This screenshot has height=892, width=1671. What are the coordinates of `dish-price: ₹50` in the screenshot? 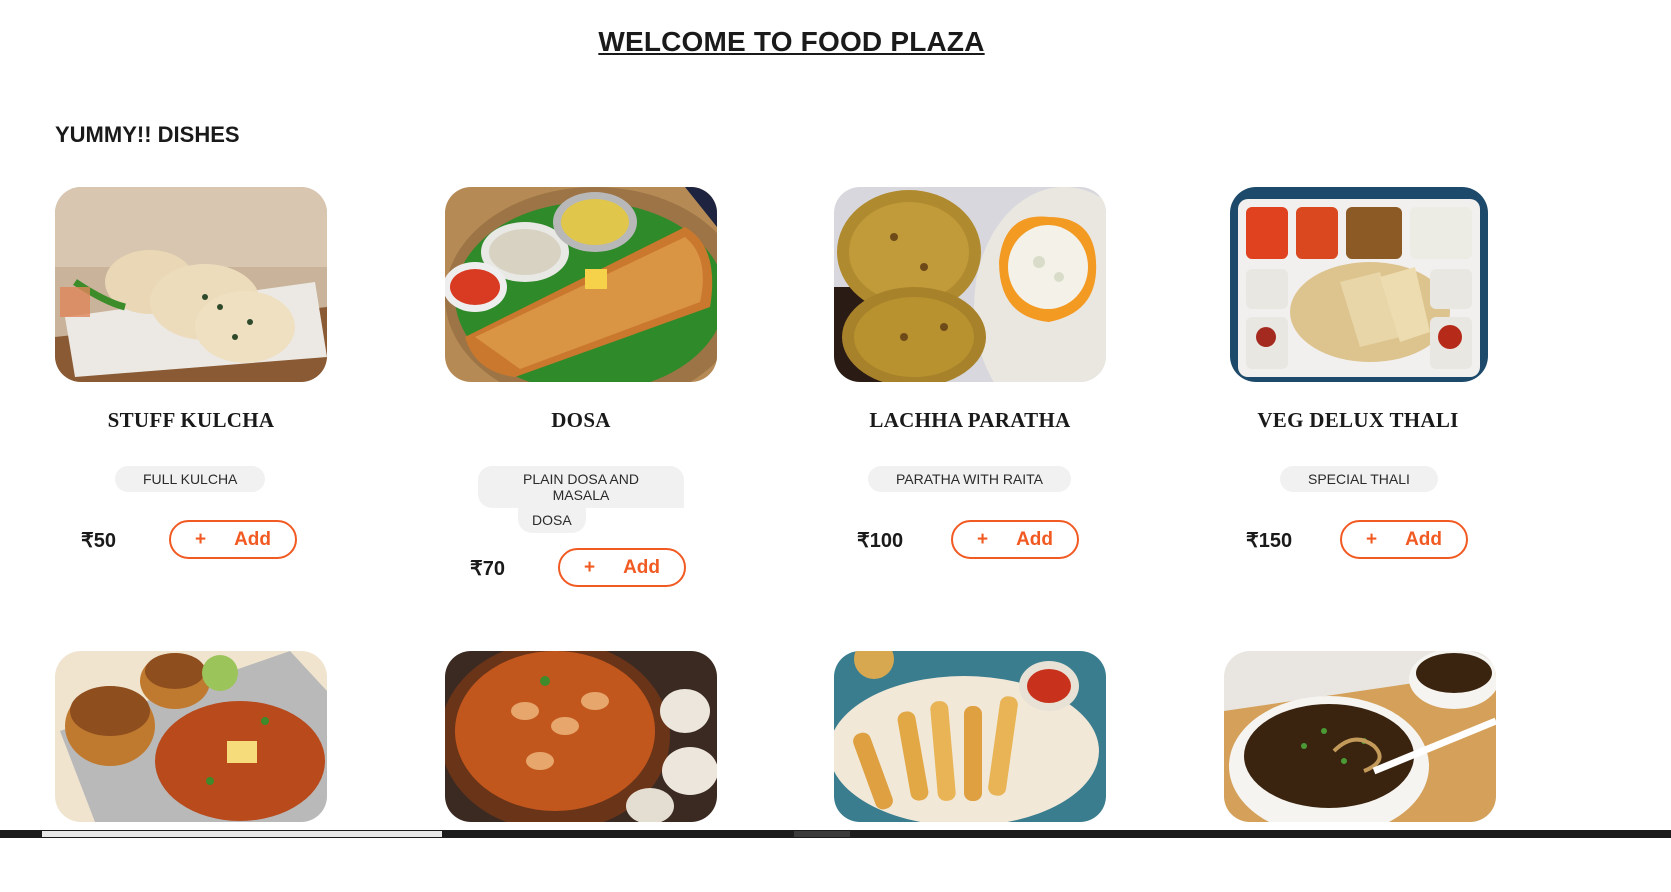 It's located at (98, 541).